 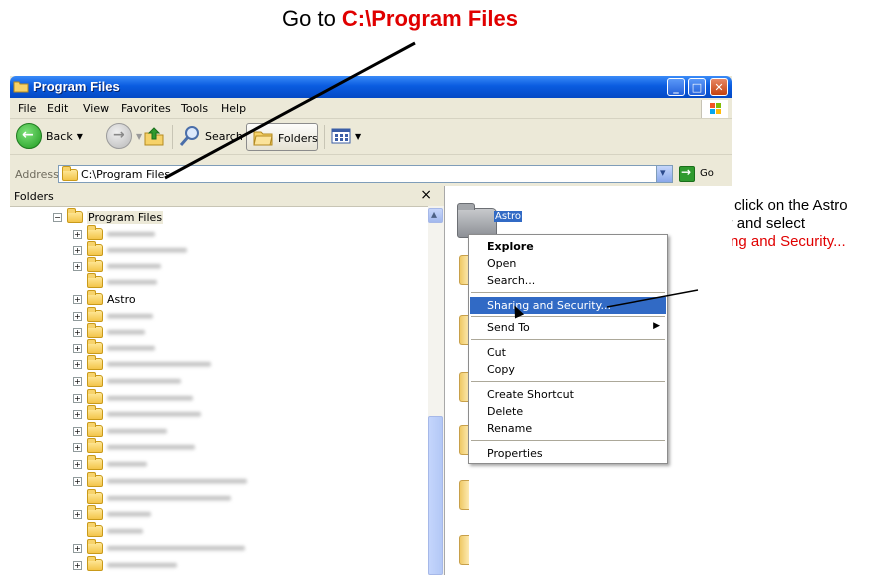 I want to click on menu-item-open: Open, so click(x=568, y=263).